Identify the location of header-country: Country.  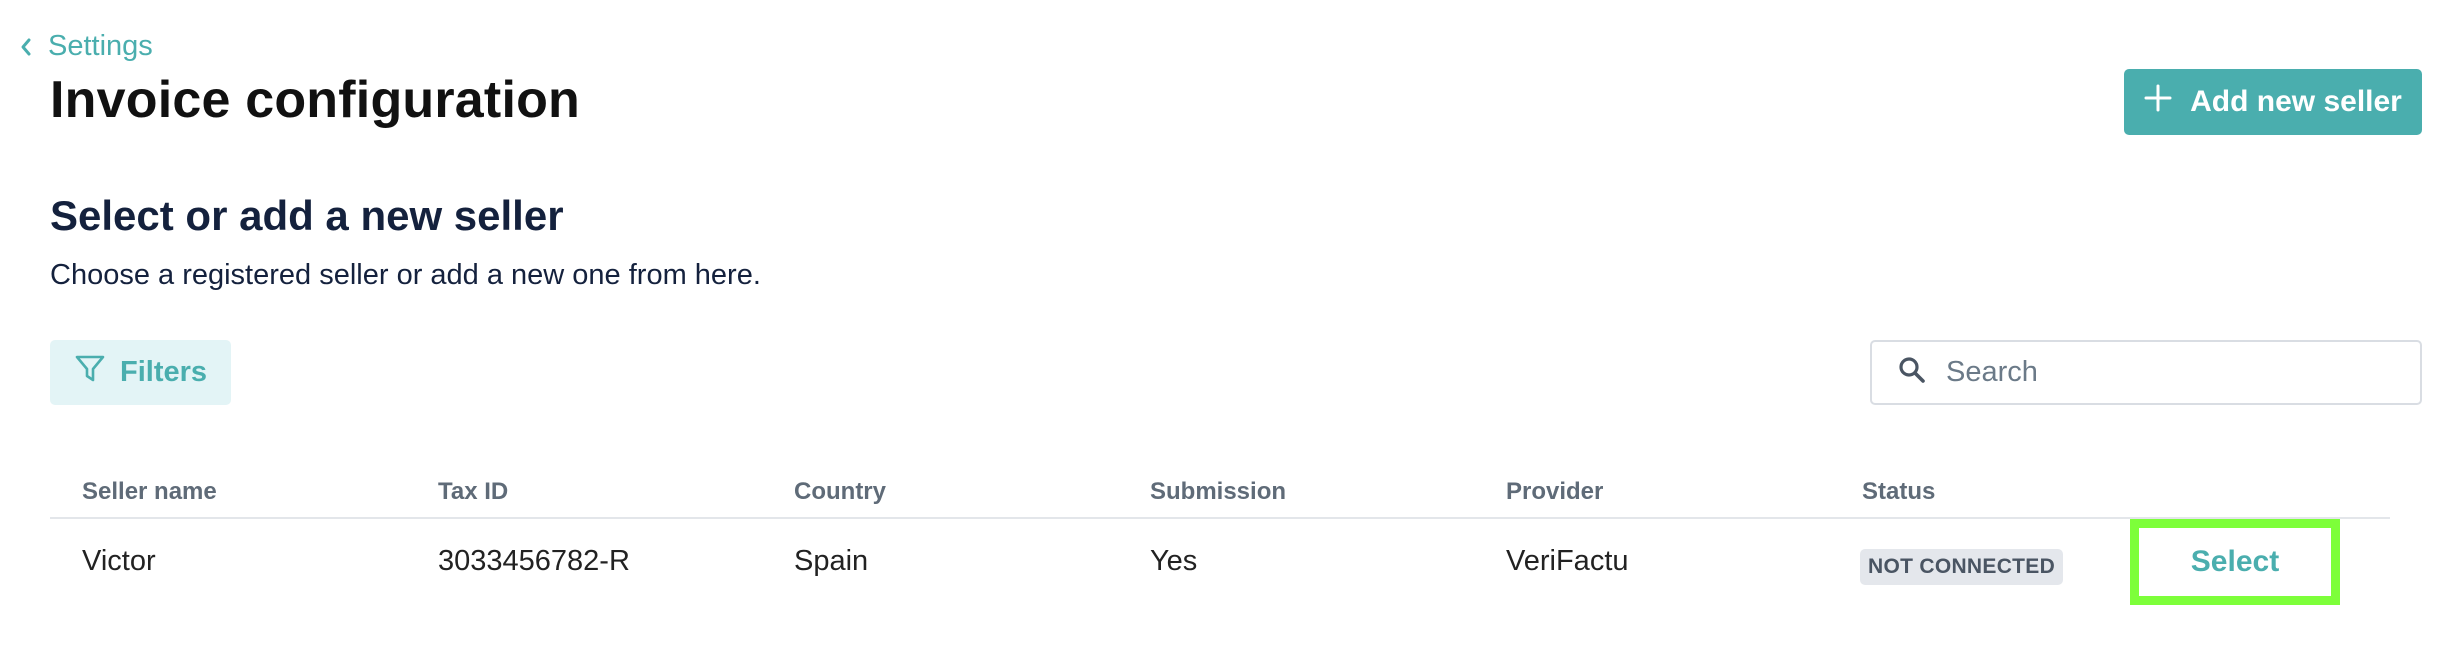
(840, 492).